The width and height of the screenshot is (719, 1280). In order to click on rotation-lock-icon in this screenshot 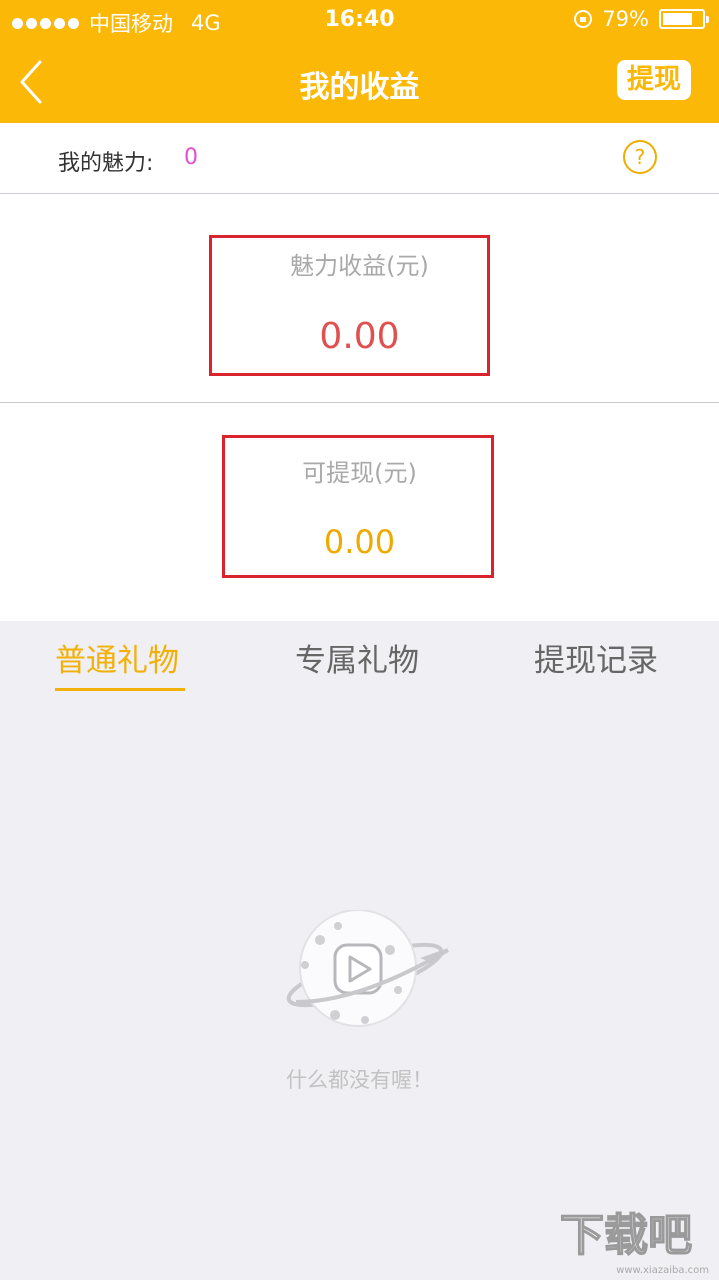, I will do `click(583, 19)`.